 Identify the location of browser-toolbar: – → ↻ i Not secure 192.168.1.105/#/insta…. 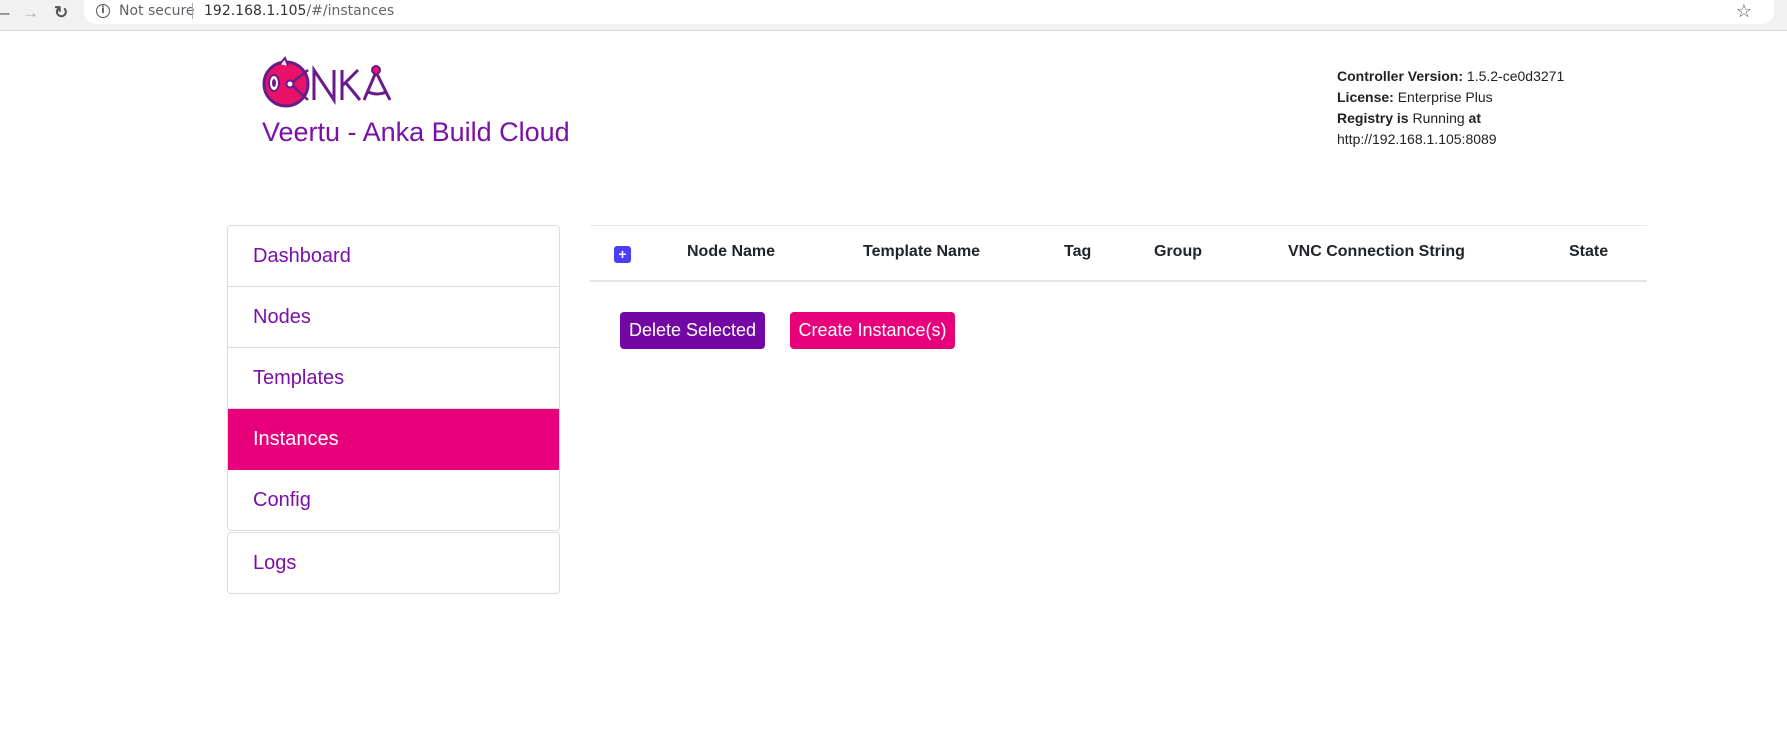
(893, 15).